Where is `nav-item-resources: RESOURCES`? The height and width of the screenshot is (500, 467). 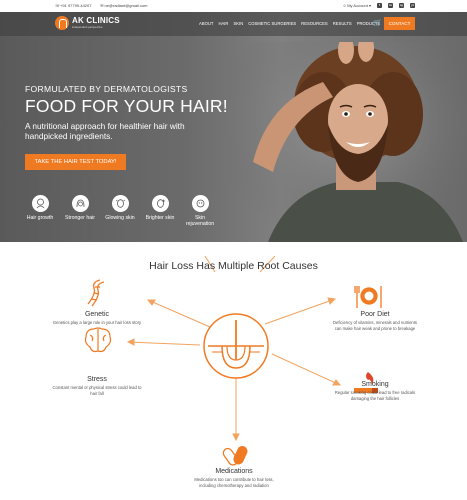
nav-item-resources: RESOURCES is located at coordinates (314, 23).